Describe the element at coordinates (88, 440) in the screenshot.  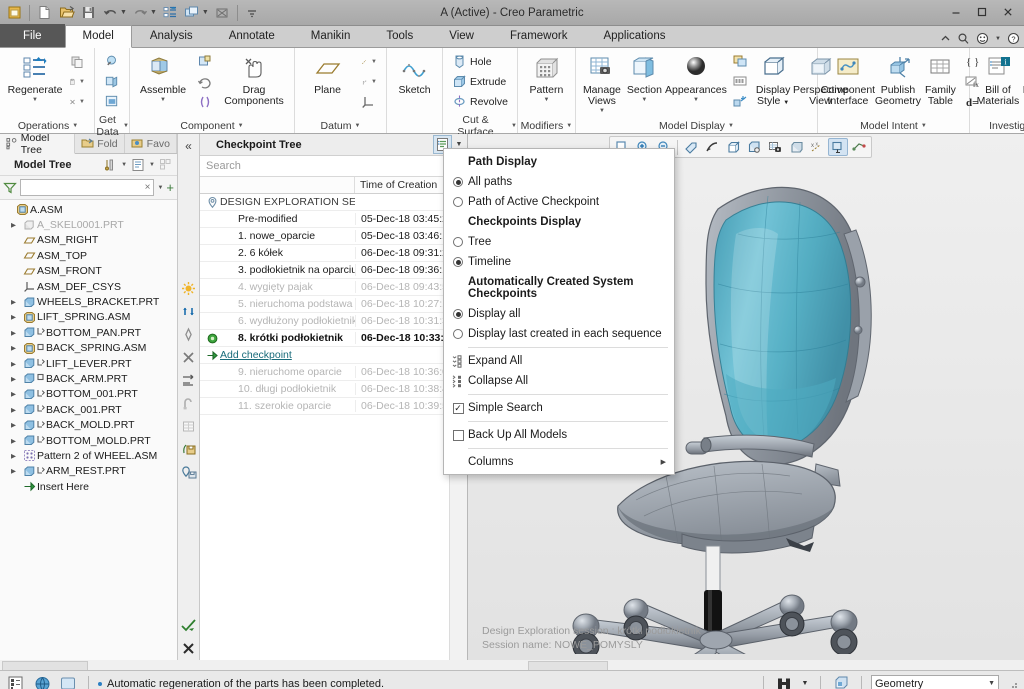
I see `model-tree-item: ▶ BOTTOM_MOLD.PRT` at that location.